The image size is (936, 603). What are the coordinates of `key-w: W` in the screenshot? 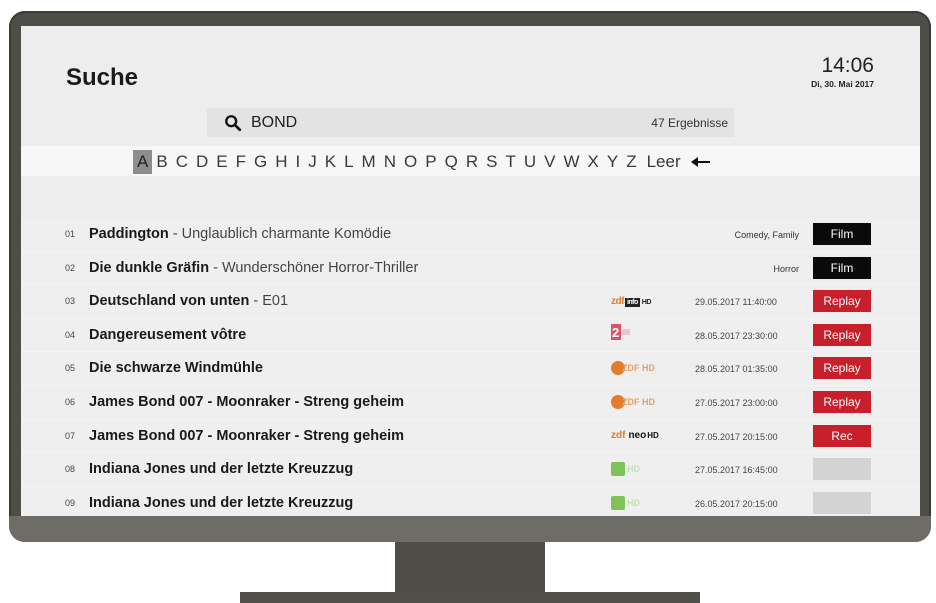 It's located at (571, 162).